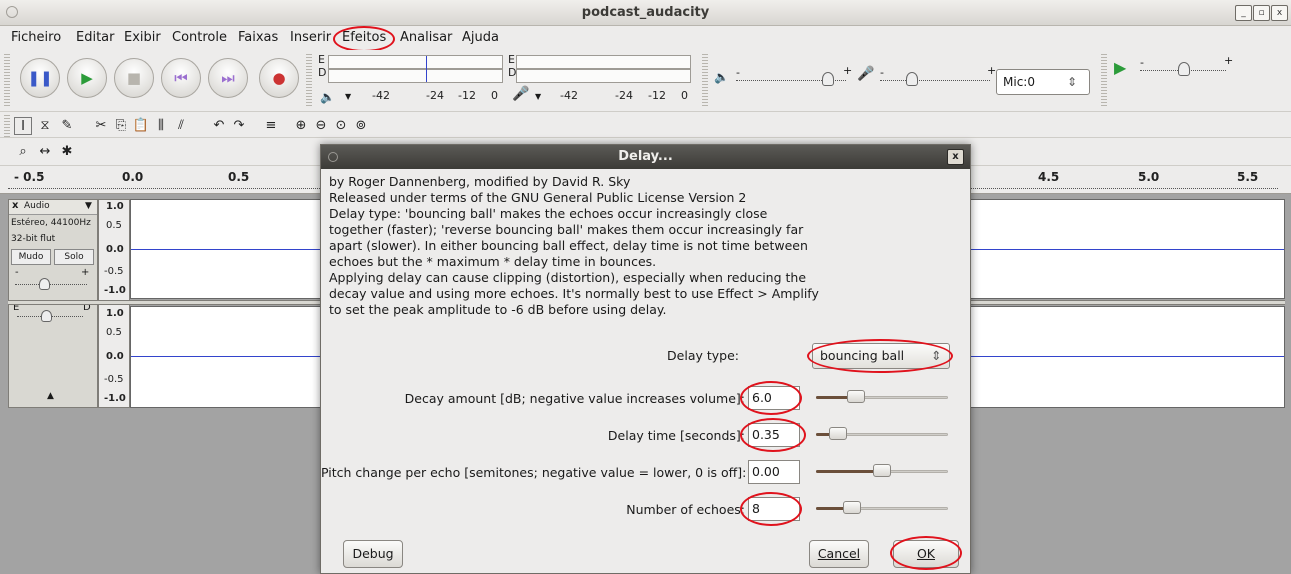 Image resolution: width=1291 pixels, height=574 pixels. What do you see at coordinates (50, 396) in the screenshot?
I see `collapse-track-icon: ▲` at bounding box center [50, 396].